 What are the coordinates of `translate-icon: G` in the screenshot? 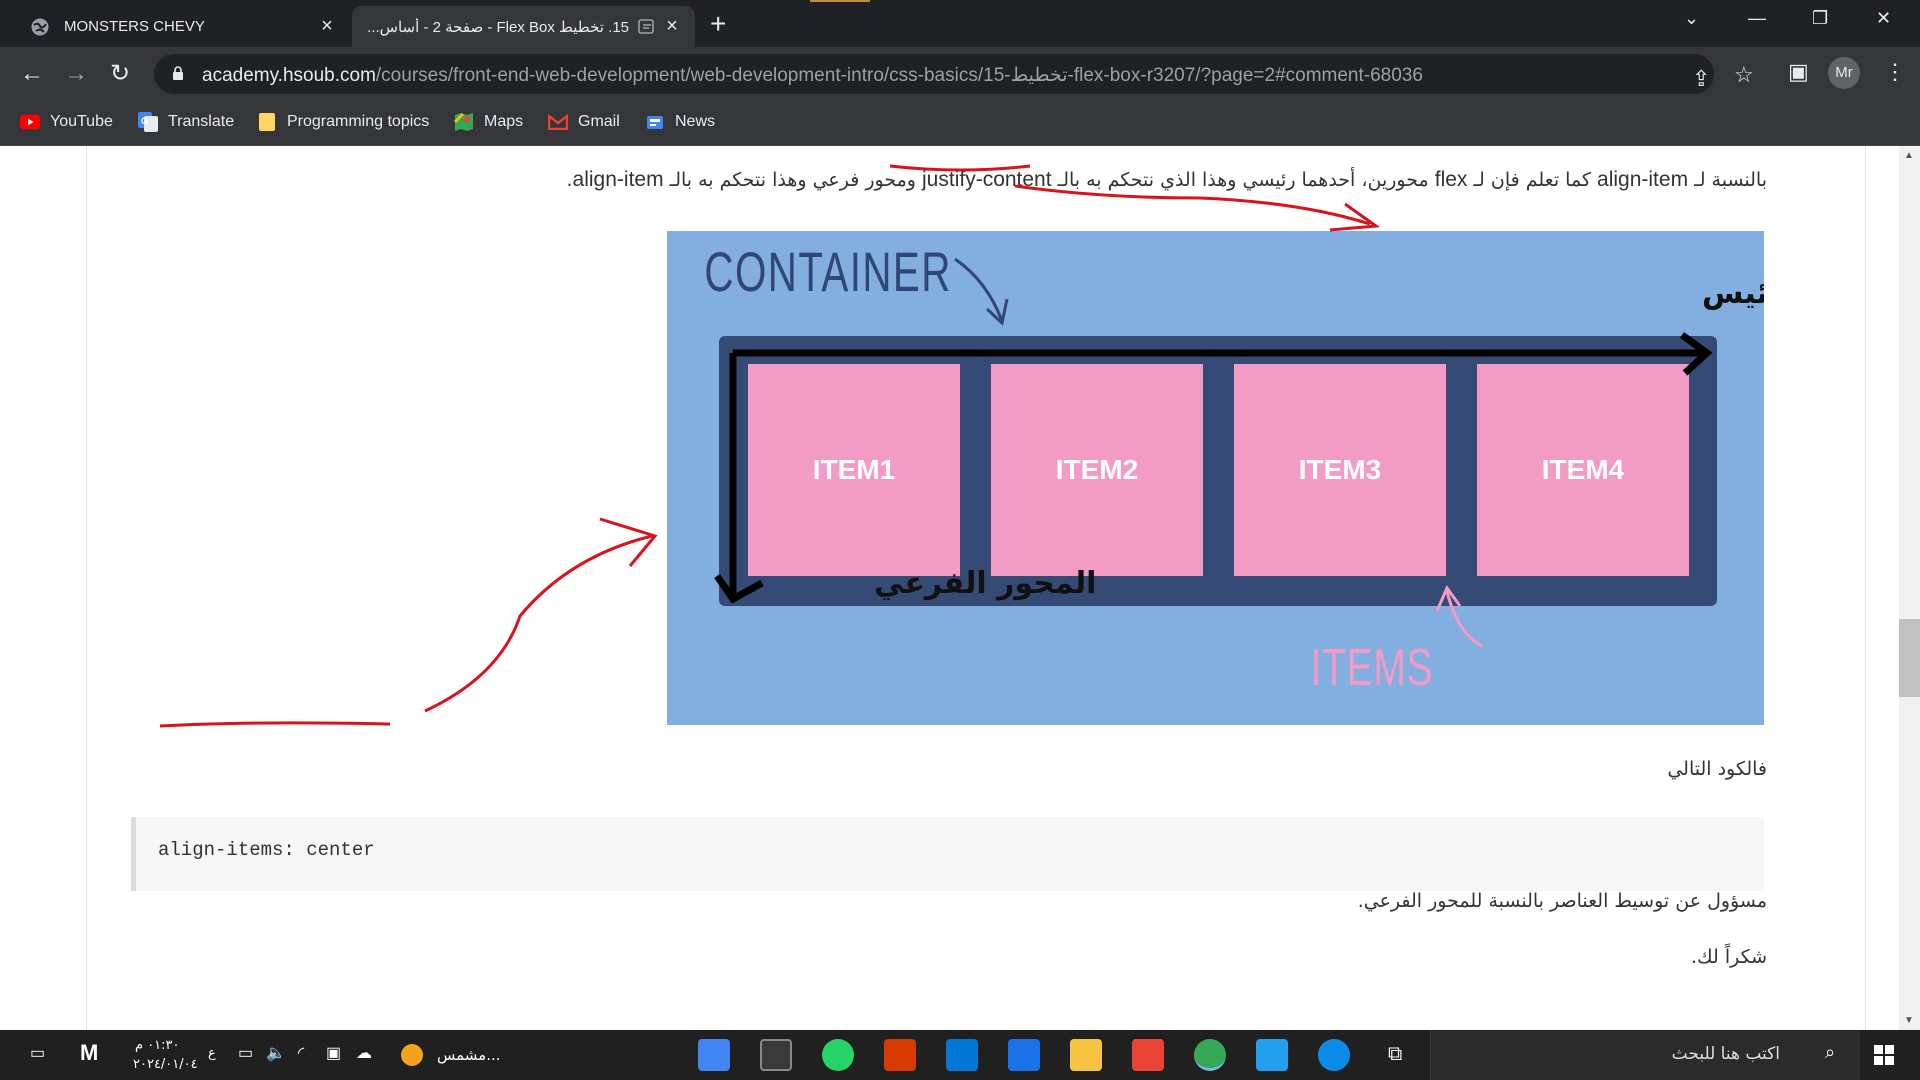 It's located at (148, 122).